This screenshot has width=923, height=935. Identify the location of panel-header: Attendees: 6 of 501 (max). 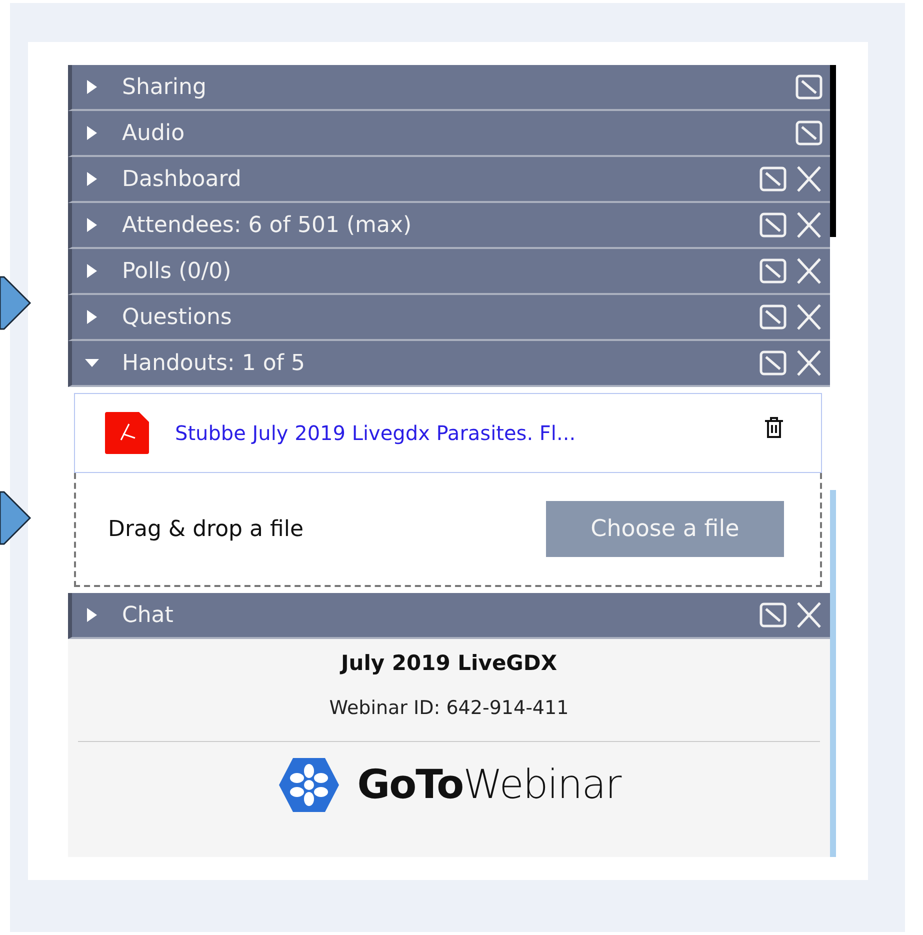
(449, 226).